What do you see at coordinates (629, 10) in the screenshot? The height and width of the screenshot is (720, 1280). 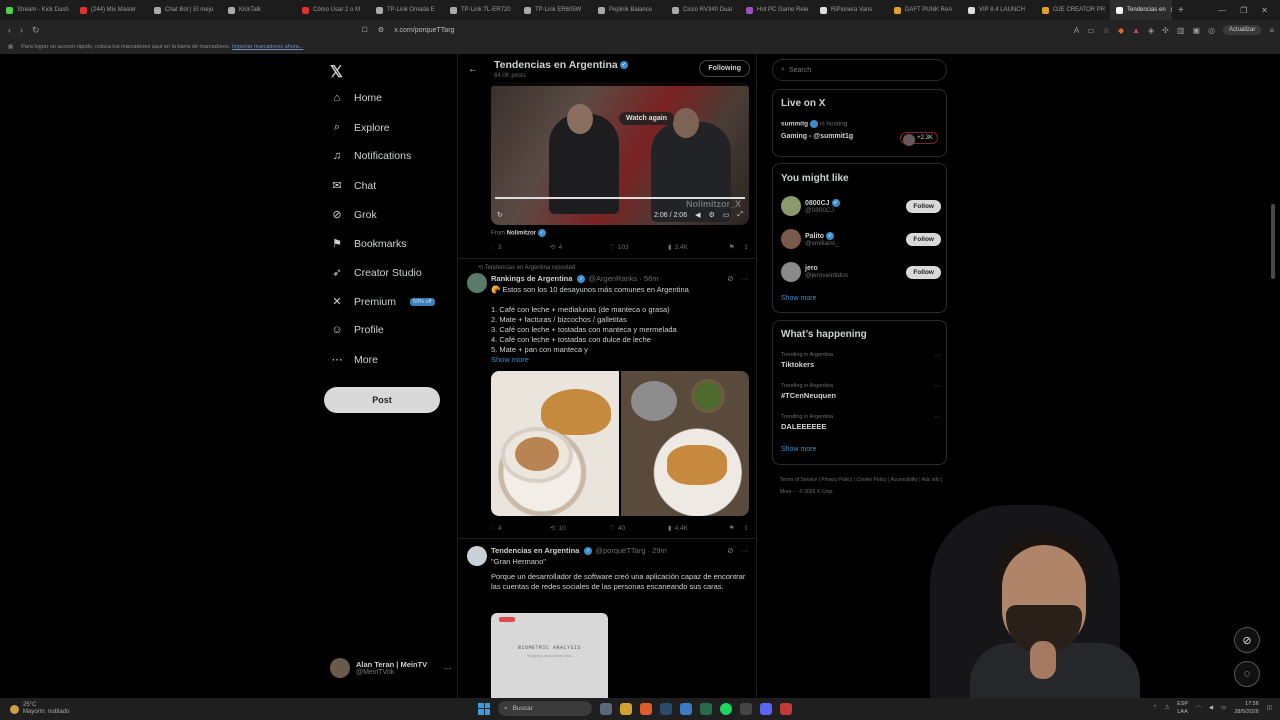 I see `browser-tab: Peplink Balance` at bounding box center [629, 10].